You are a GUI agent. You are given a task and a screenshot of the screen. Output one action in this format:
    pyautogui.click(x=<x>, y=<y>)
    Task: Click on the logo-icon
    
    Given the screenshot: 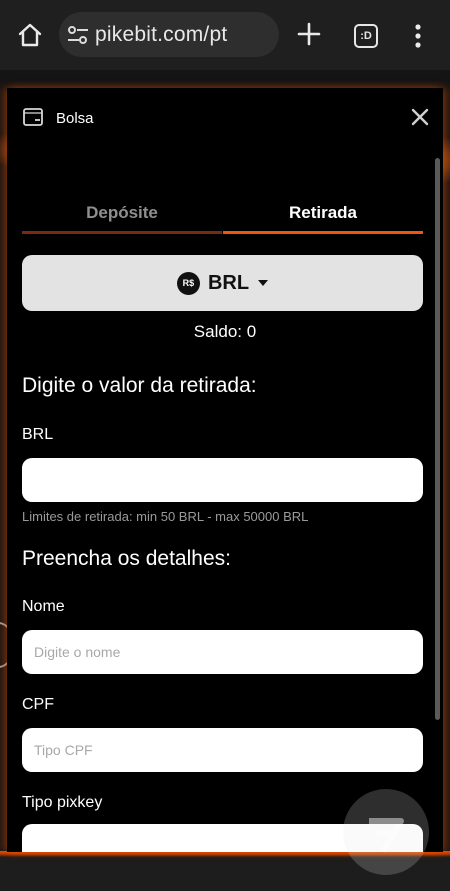 What is the action you would take?
    pyautogui.click(x=386, y=835)
    